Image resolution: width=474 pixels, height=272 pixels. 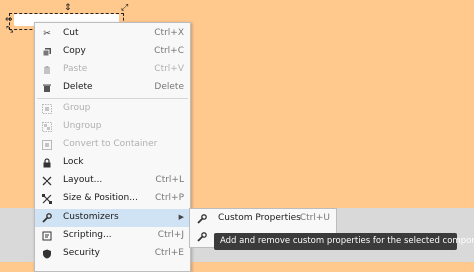 I want to click on menu-item-shortcut: Ctrl+E, so click(x=169, y=253).